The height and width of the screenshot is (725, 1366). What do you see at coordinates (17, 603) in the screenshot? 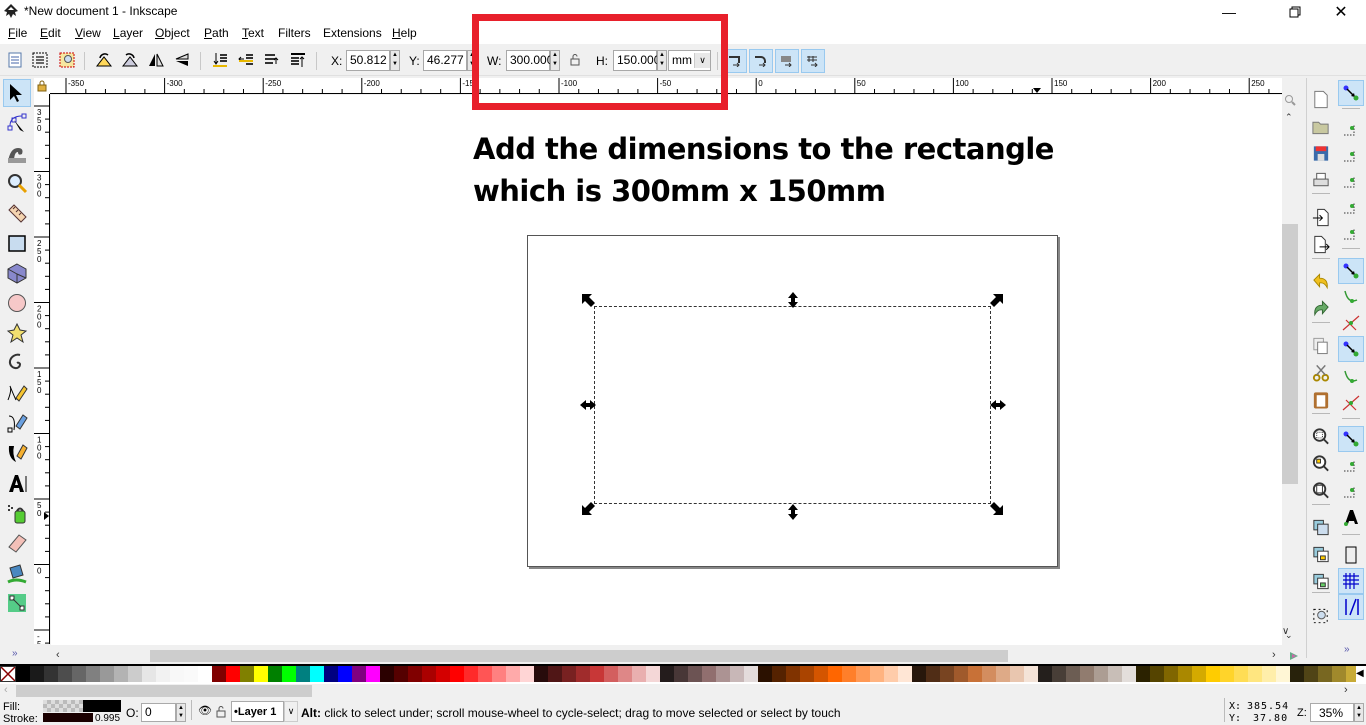
I see `gradient-tool` at bounding box center [17, 603].